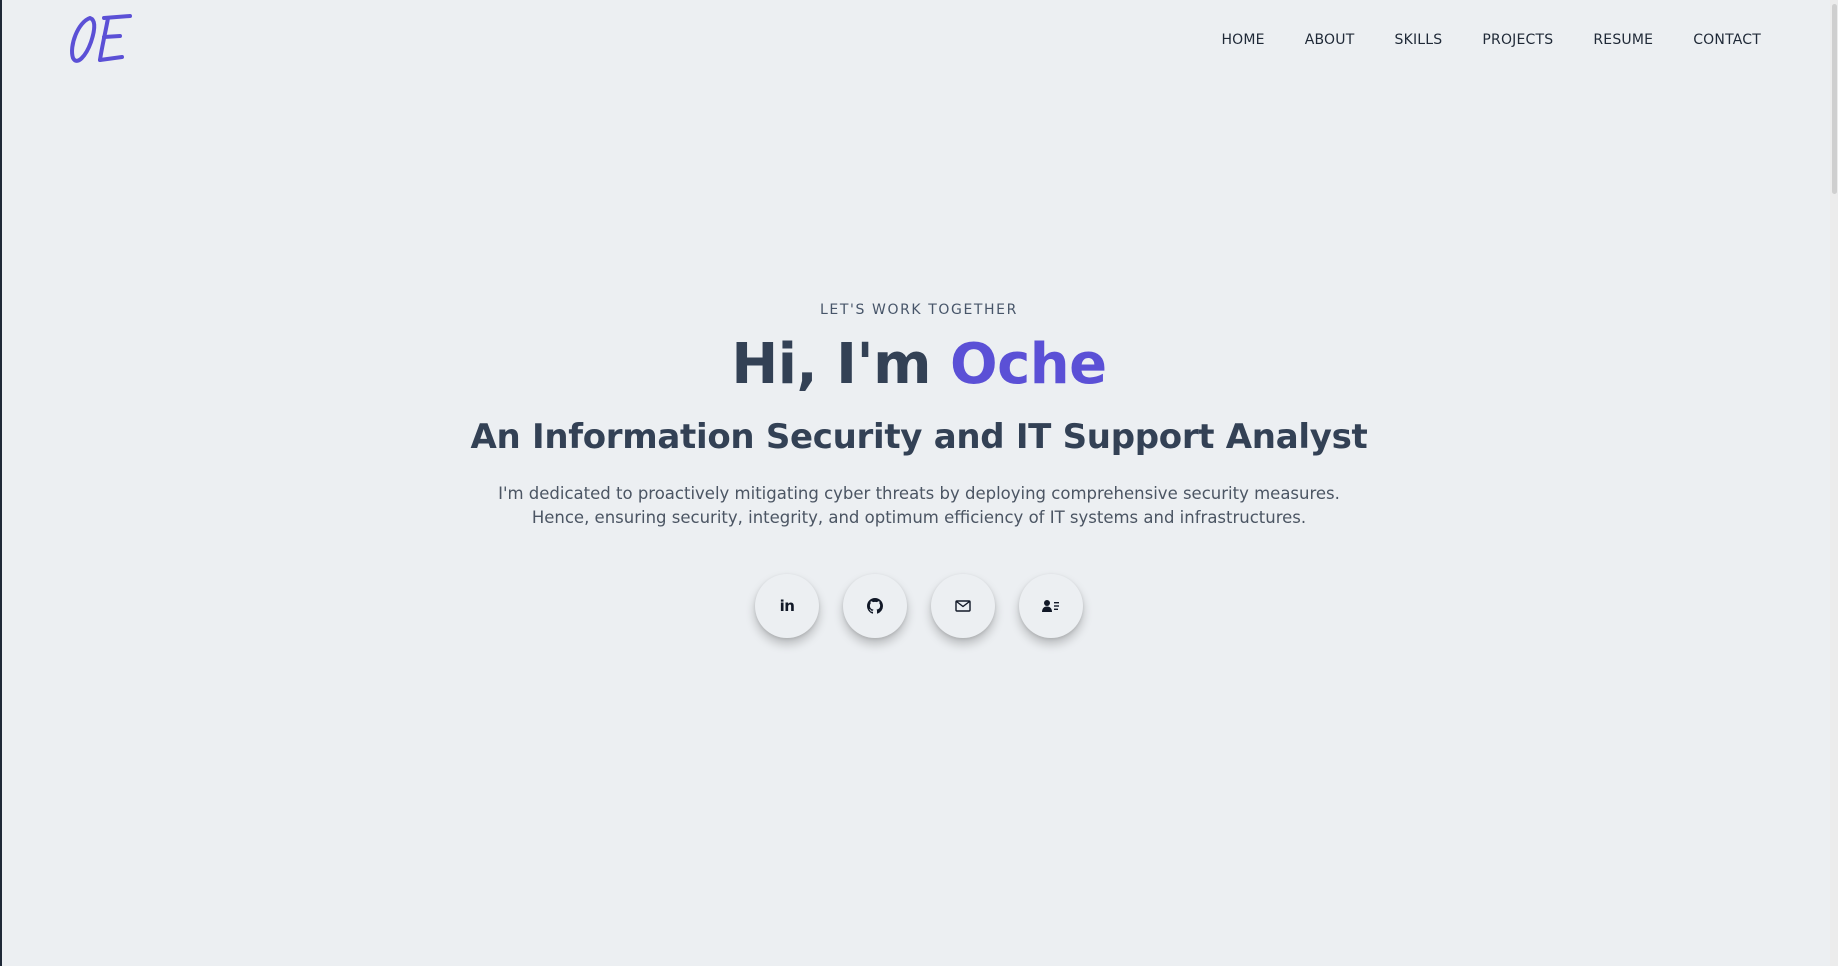 This screenshot has width=1838, height=966. I want to click on linkedin-button: in, so click(787, 606).